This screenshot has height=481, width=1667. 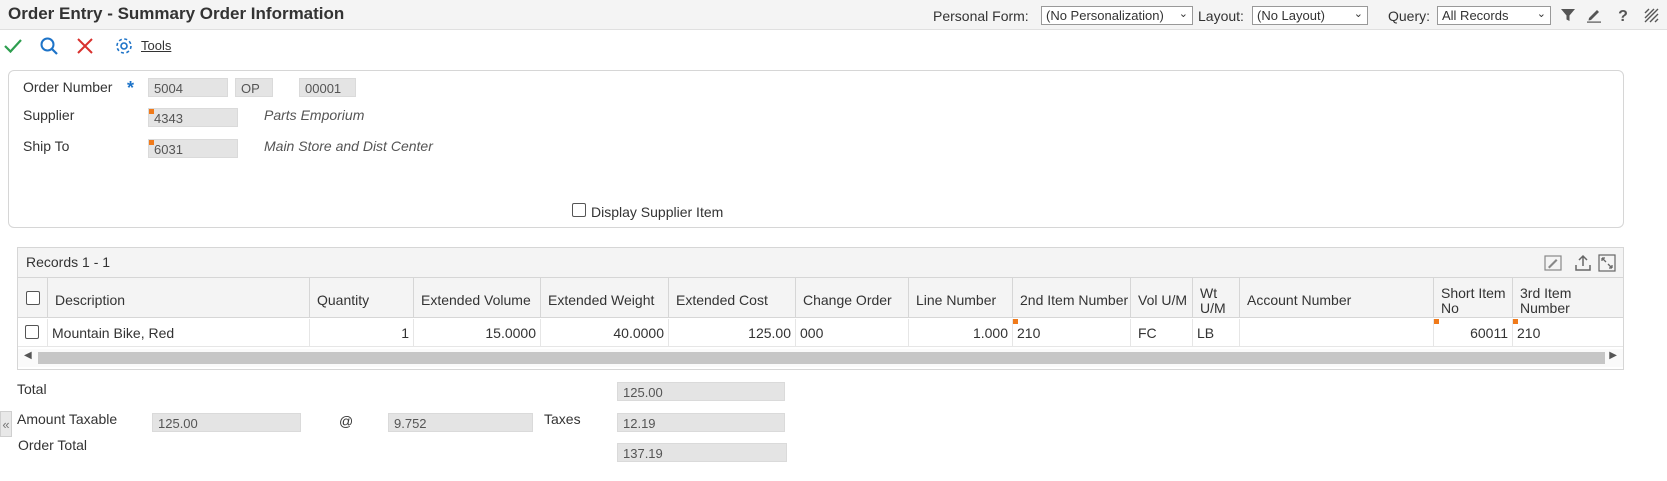 I want to click on cell-vol-um: FC, so click(x=1162, y=333).